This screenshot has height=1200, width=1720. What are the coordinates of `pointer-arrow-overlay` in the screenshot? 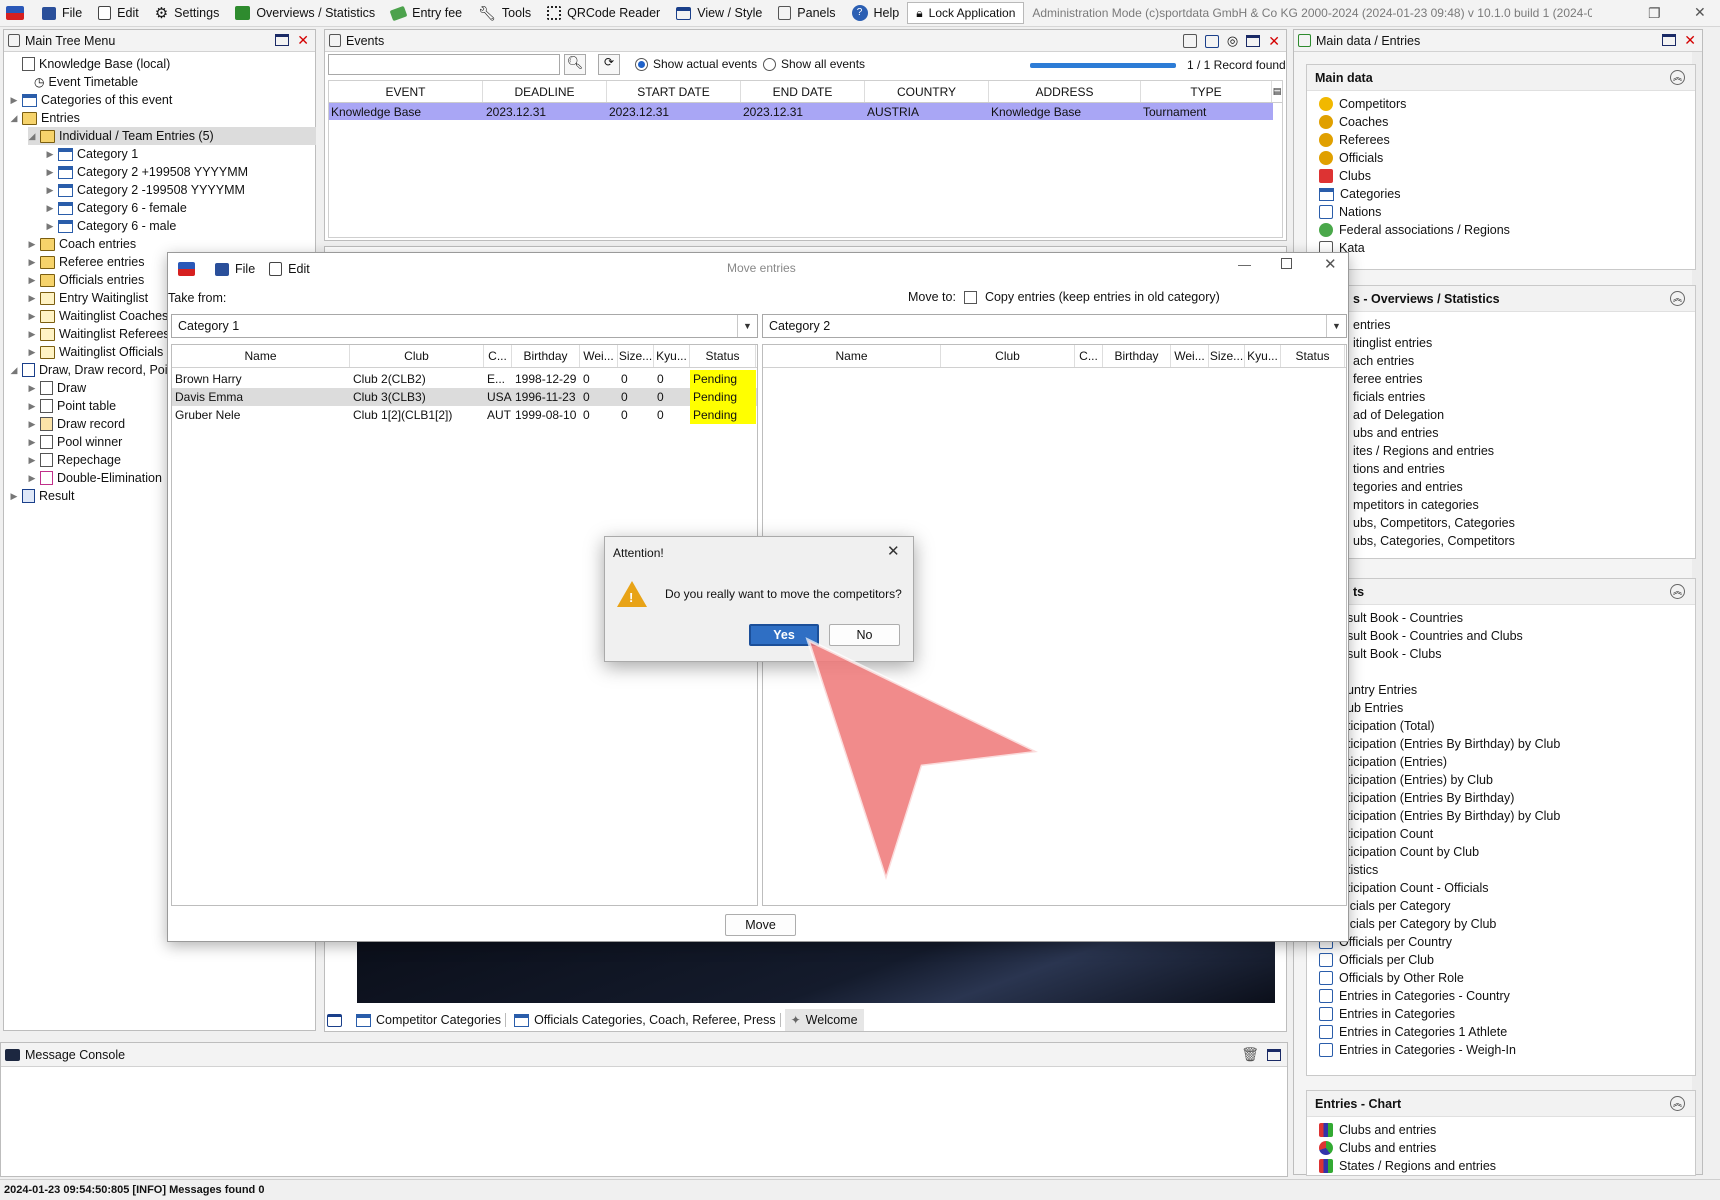 It's located at (924, 761).